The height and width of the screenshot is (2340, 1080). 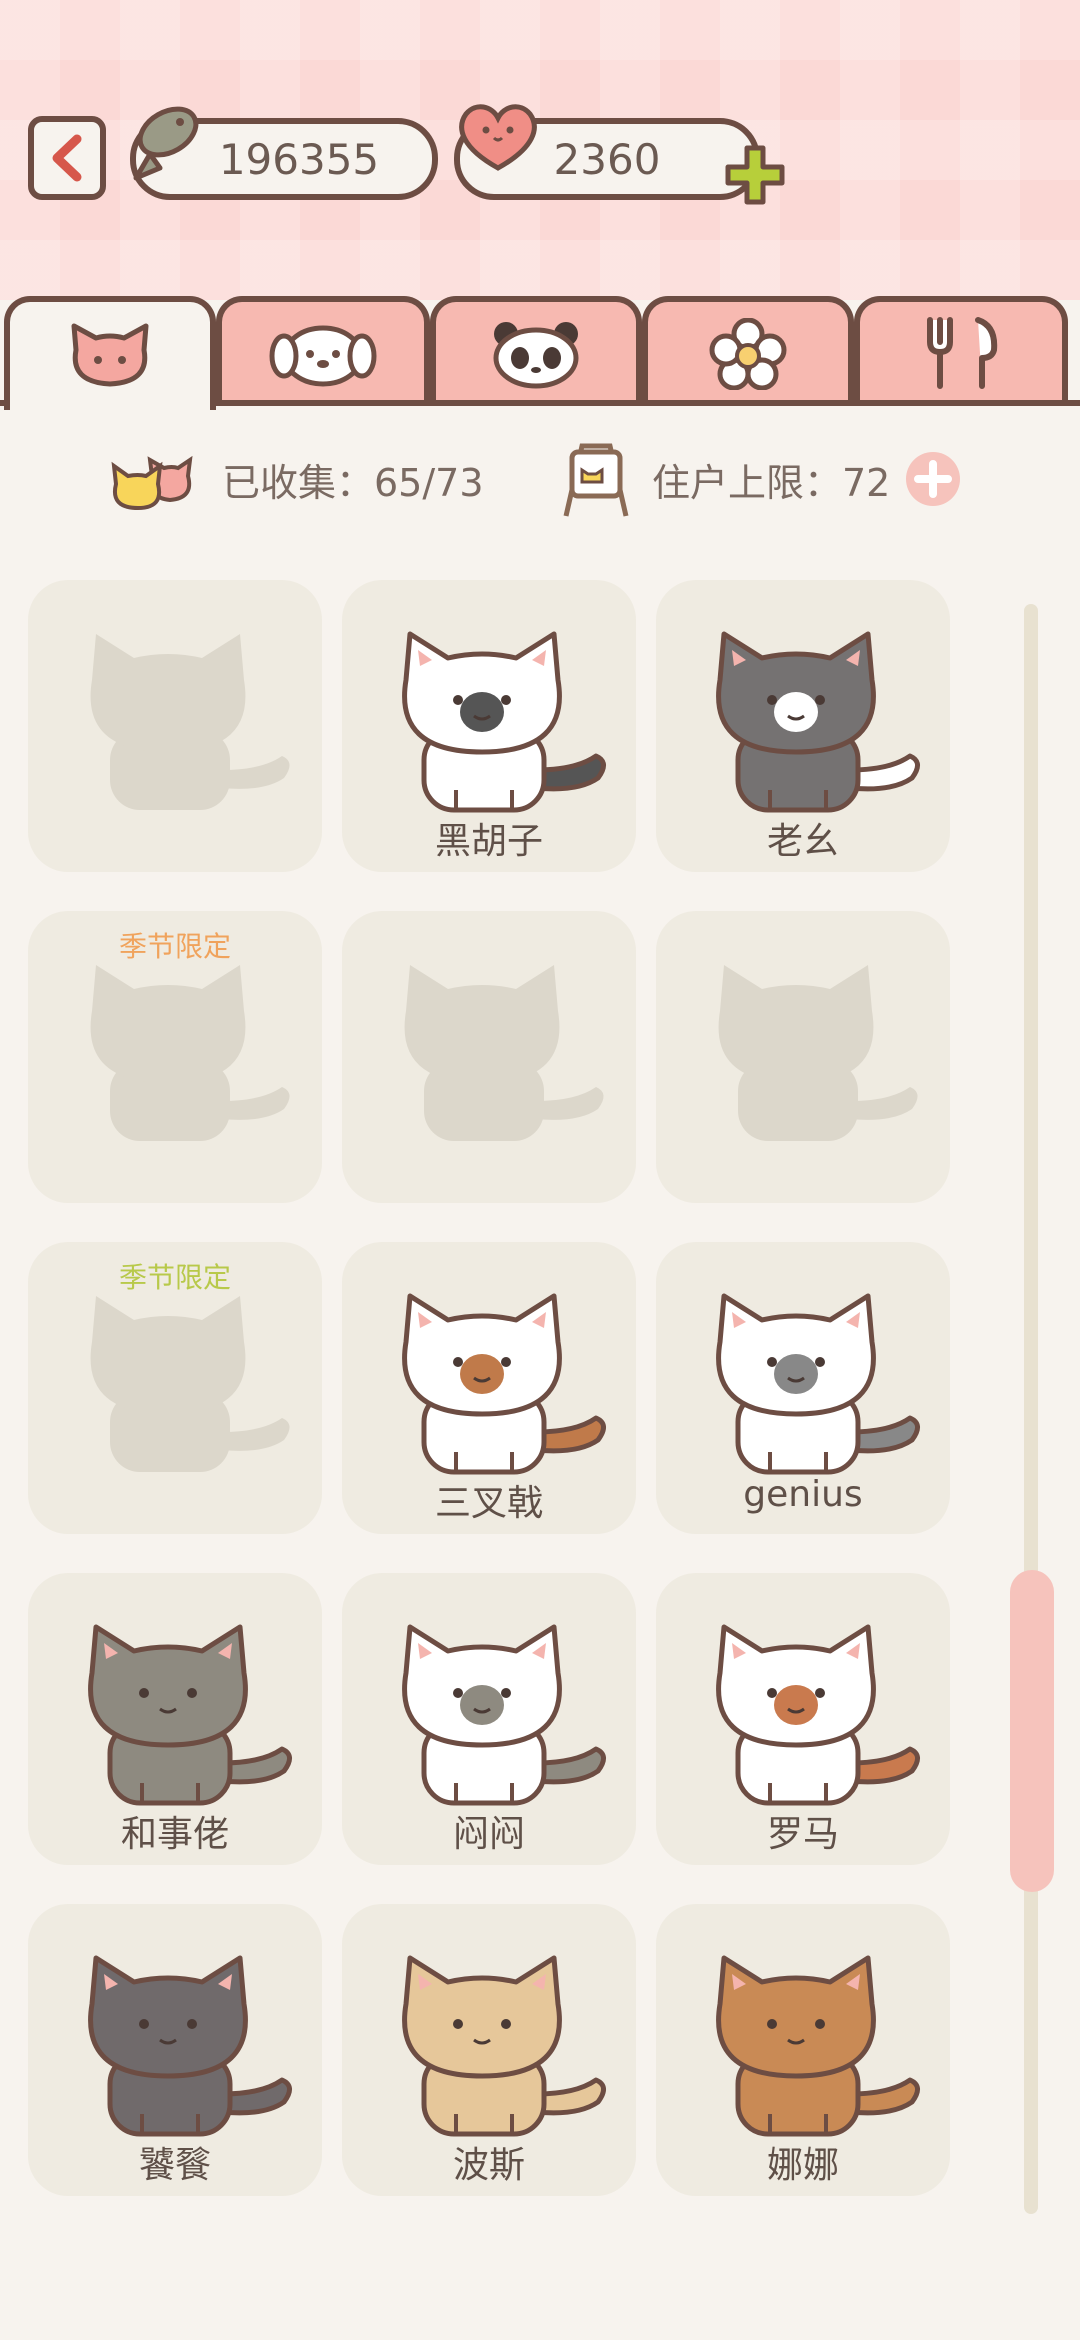 What do you see at coordinates (498, 137) in the screenshot?
I see `heart-icon` at bounding box center [498, 137].